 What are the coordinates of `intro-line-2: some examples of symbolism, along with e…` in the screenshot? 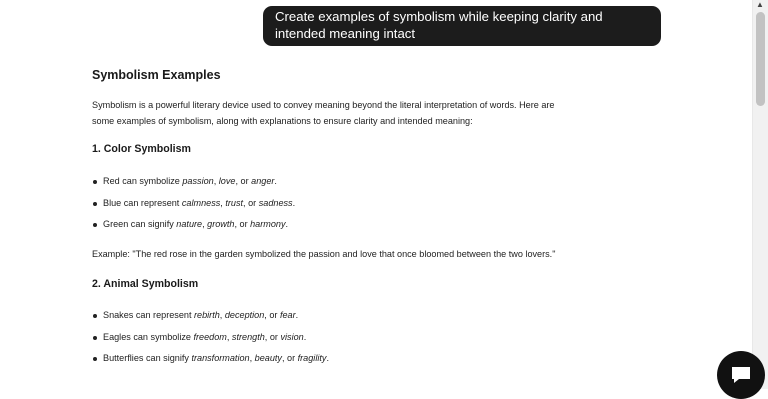 It's located at (282, 121).